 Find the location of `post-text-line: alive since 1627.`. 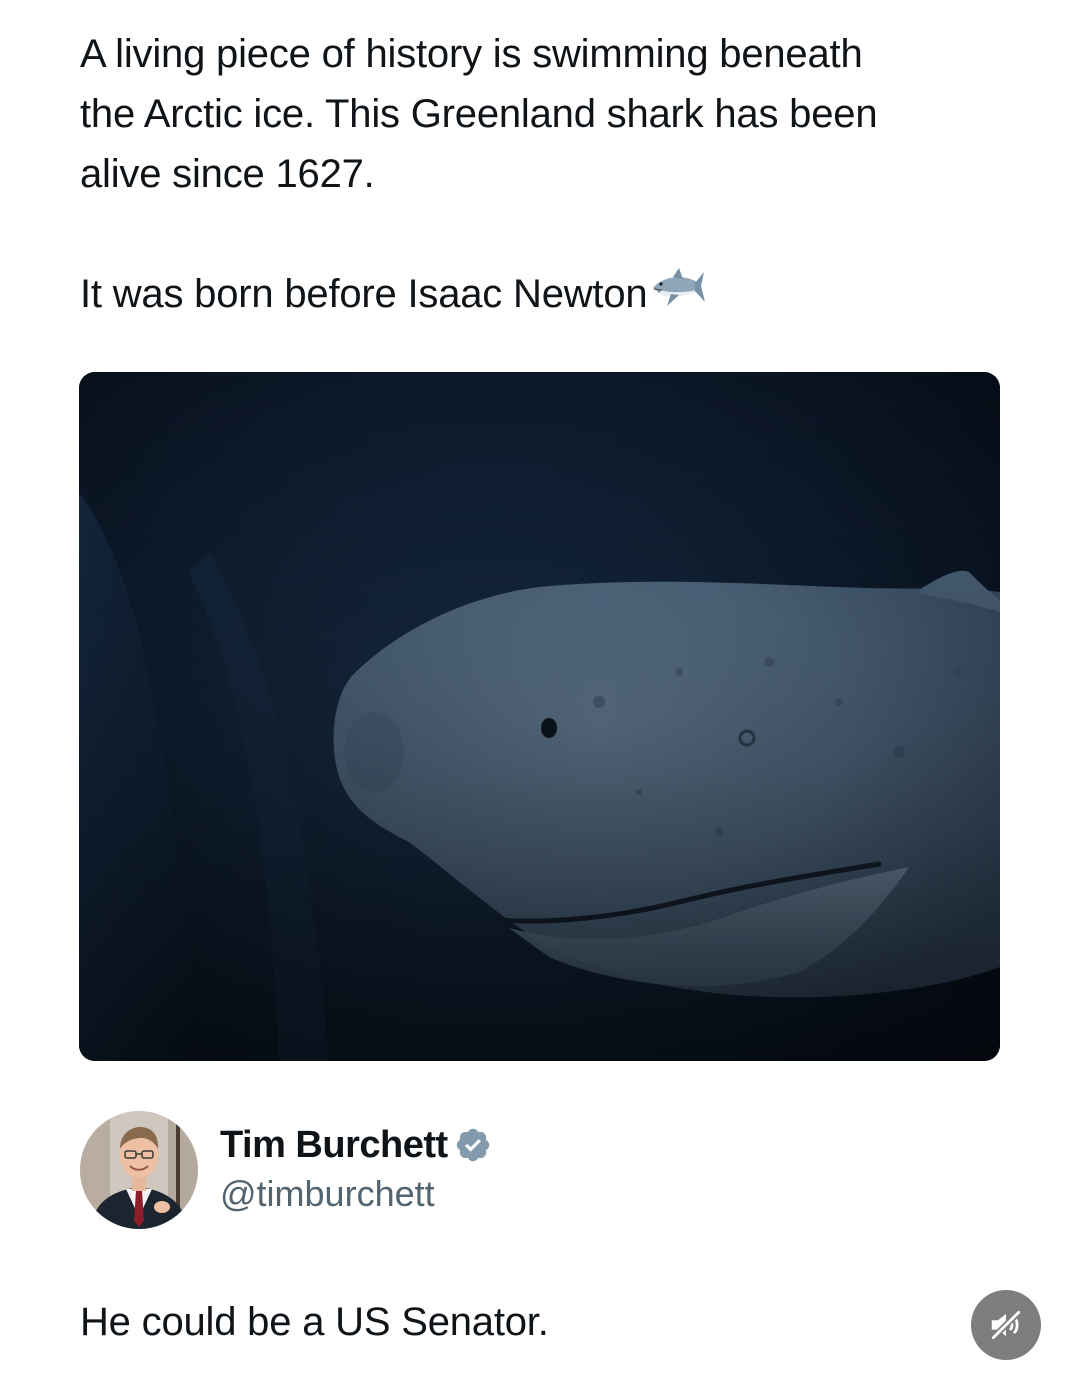

post-text-line: alive since 1627. is located at coordinates (227, 174).